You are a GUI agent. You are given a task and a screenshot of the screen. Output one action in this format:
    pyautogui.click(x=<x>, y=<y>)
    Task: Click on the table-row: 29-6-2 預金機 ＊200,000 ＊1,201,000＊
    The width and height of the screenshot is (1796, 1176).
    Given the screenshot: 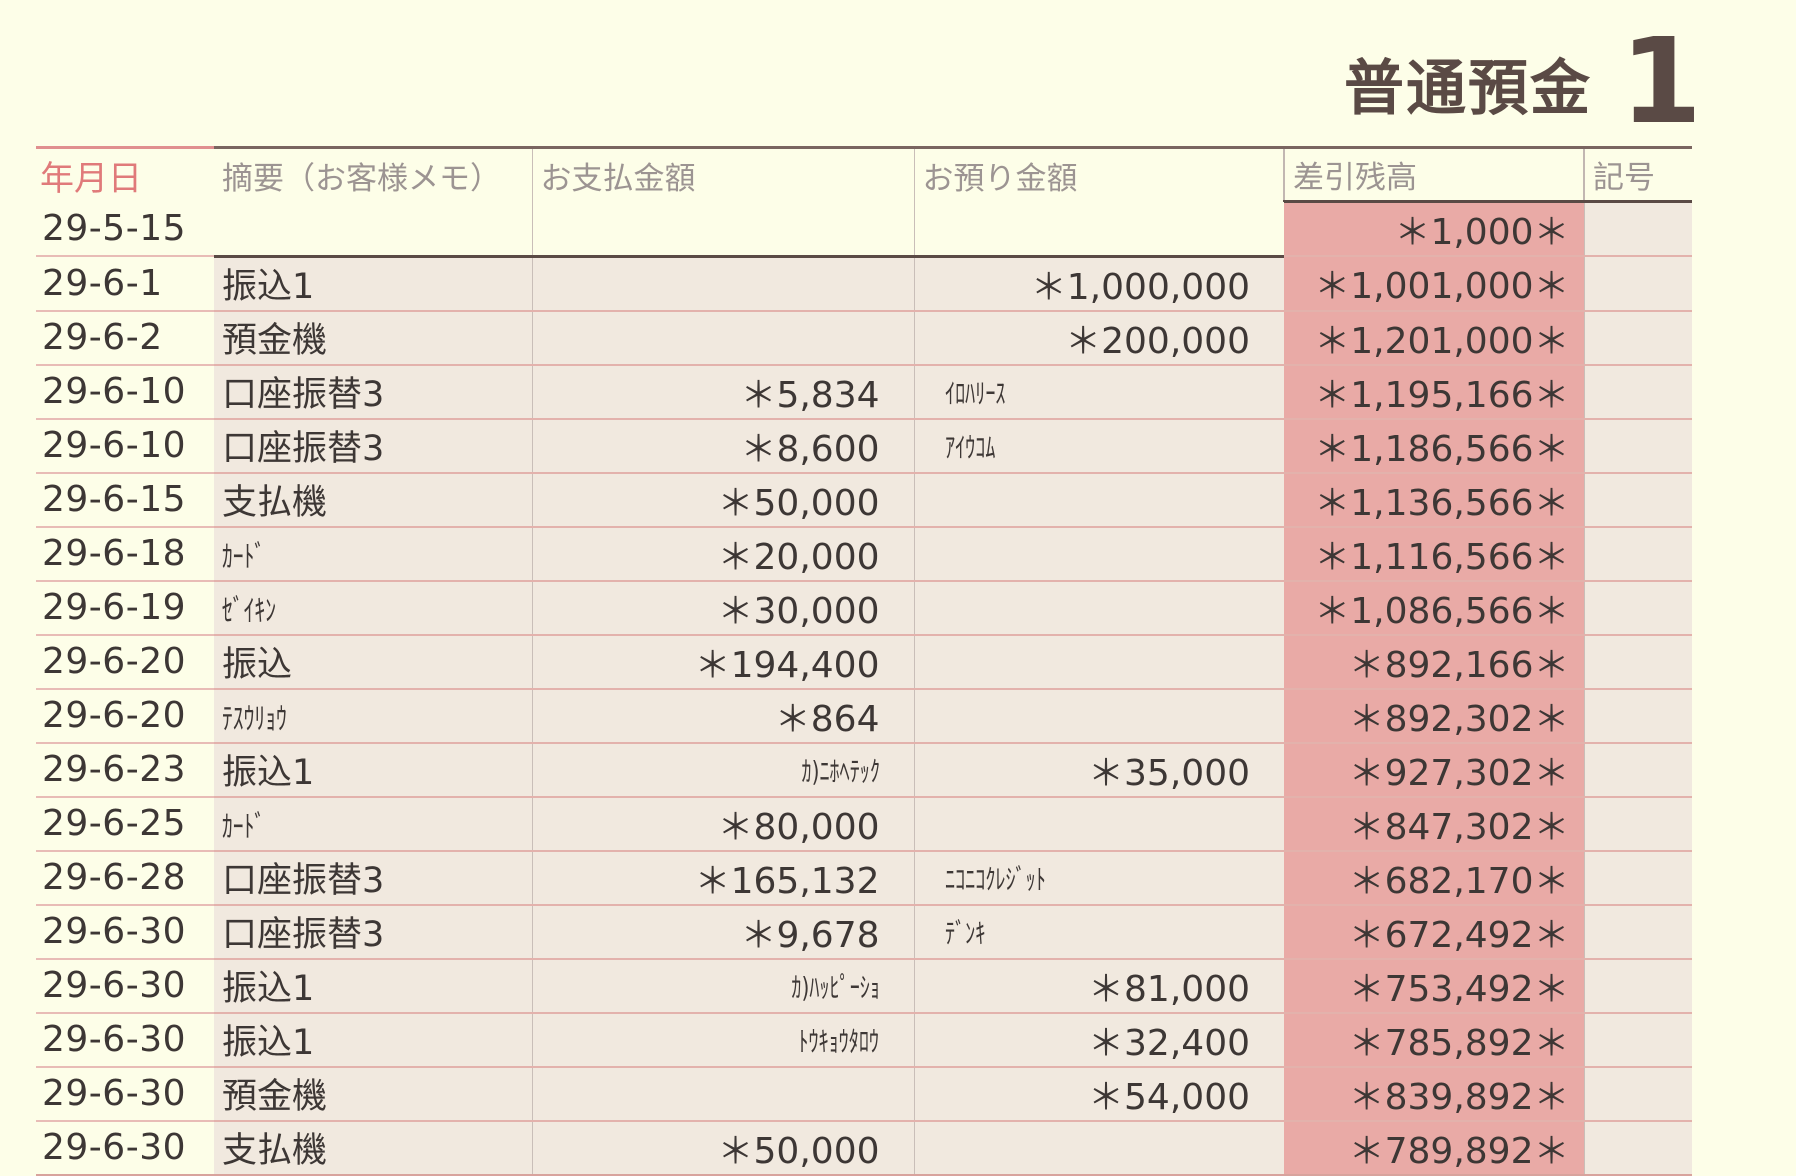 What is the action you would take?
    pyautogui.click(x=864, y=338)
    